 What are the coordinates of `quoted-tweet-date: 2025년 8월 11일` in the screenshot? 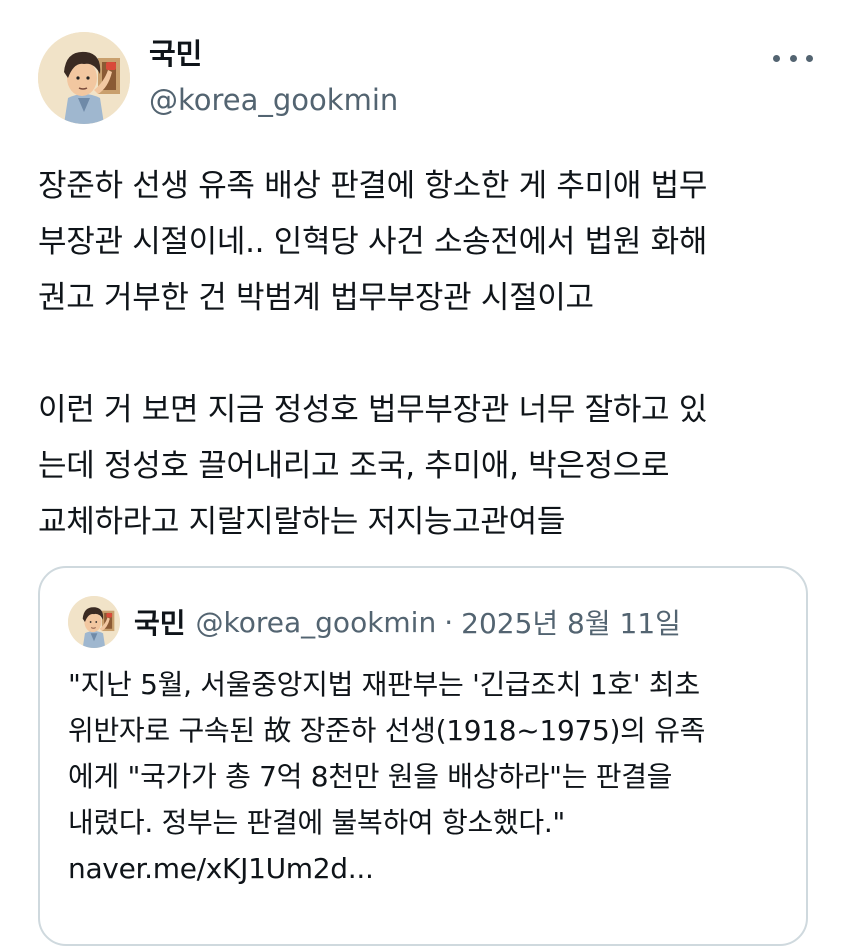 It's located at (571, 622).